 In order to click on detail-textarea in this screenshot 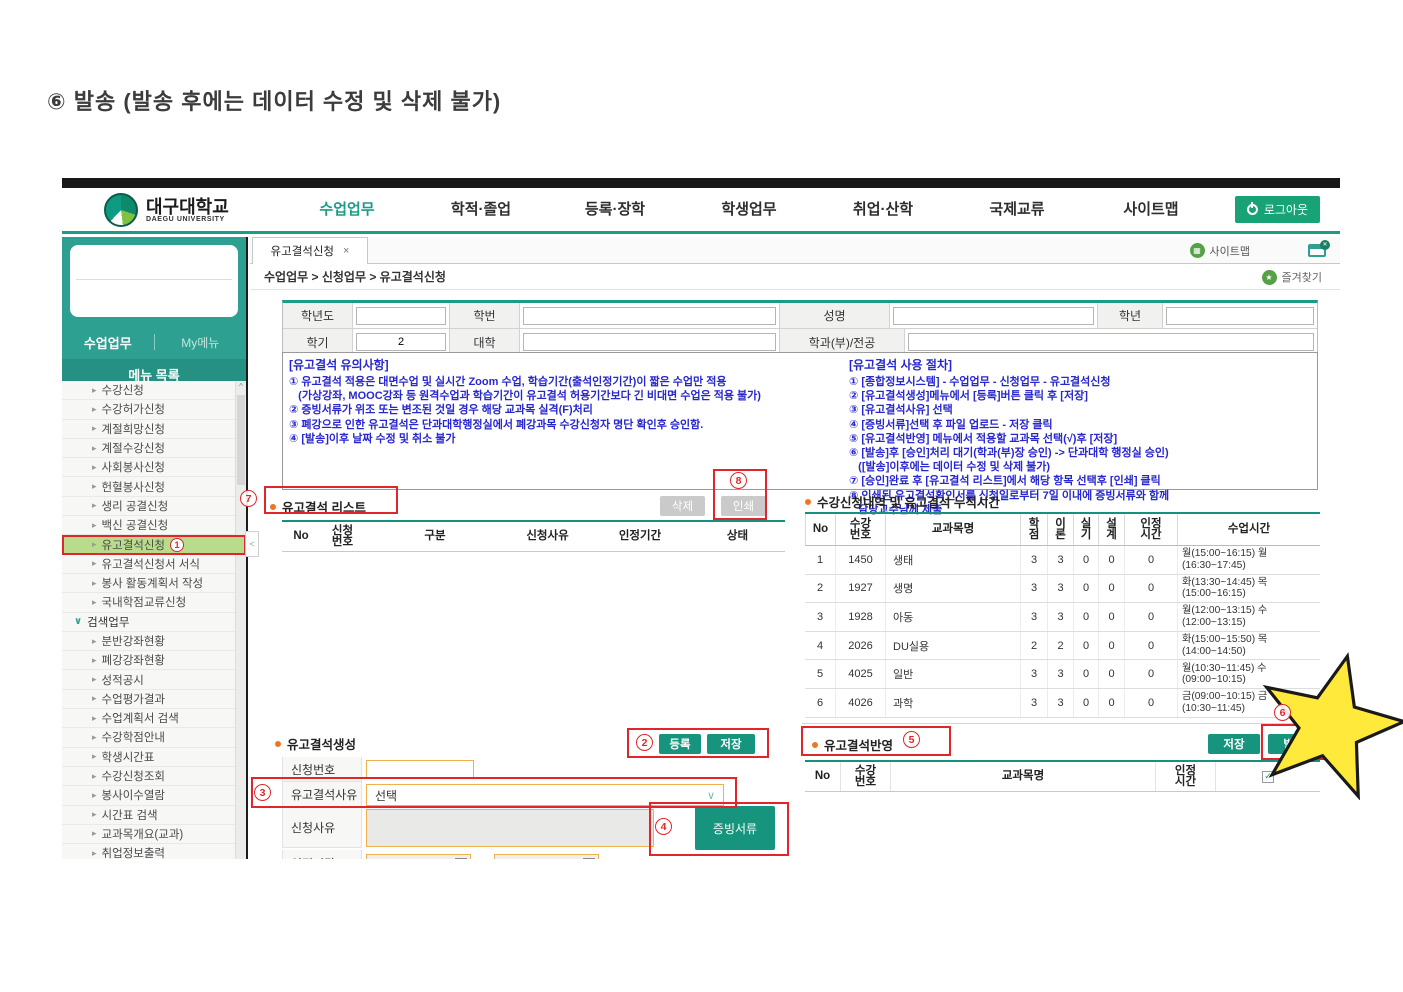, I will do `click(510, 828)`.